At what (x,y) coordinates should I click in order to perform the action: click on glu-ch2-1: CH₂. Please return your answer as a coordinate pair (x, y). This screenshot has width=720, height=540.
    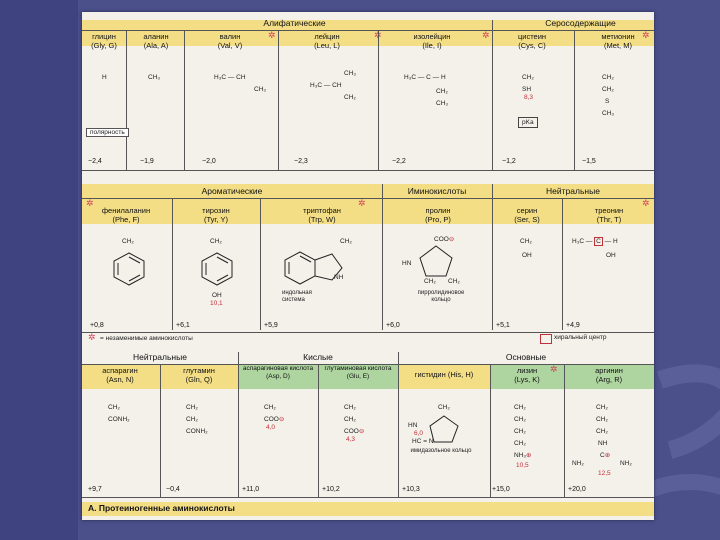
    Looking at the image, I should click on (350, 407).